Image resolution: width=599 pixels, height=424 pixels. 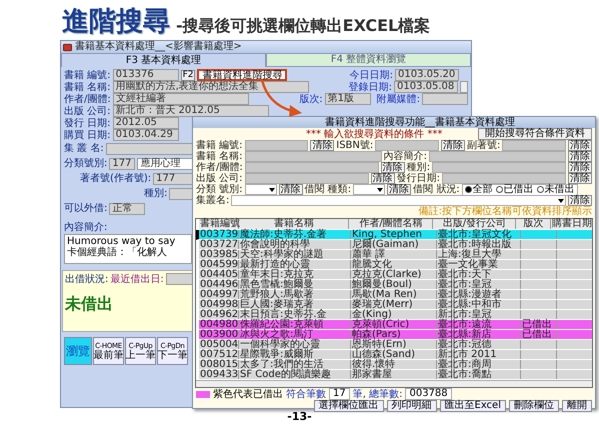 What do you see at coordinates (219, 344) in the screenshot?
I see `table-cell: 005004` at bounding box center [219, 344].